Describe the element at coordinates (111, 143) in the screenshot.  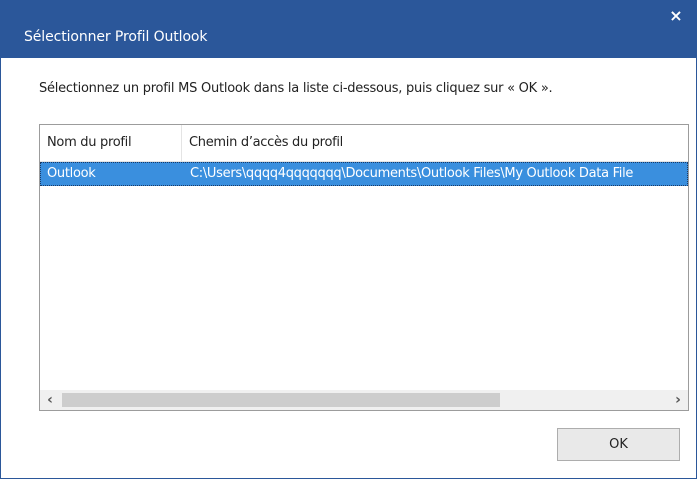
I see `column-header-profile-name: Nom du profil` at that location.